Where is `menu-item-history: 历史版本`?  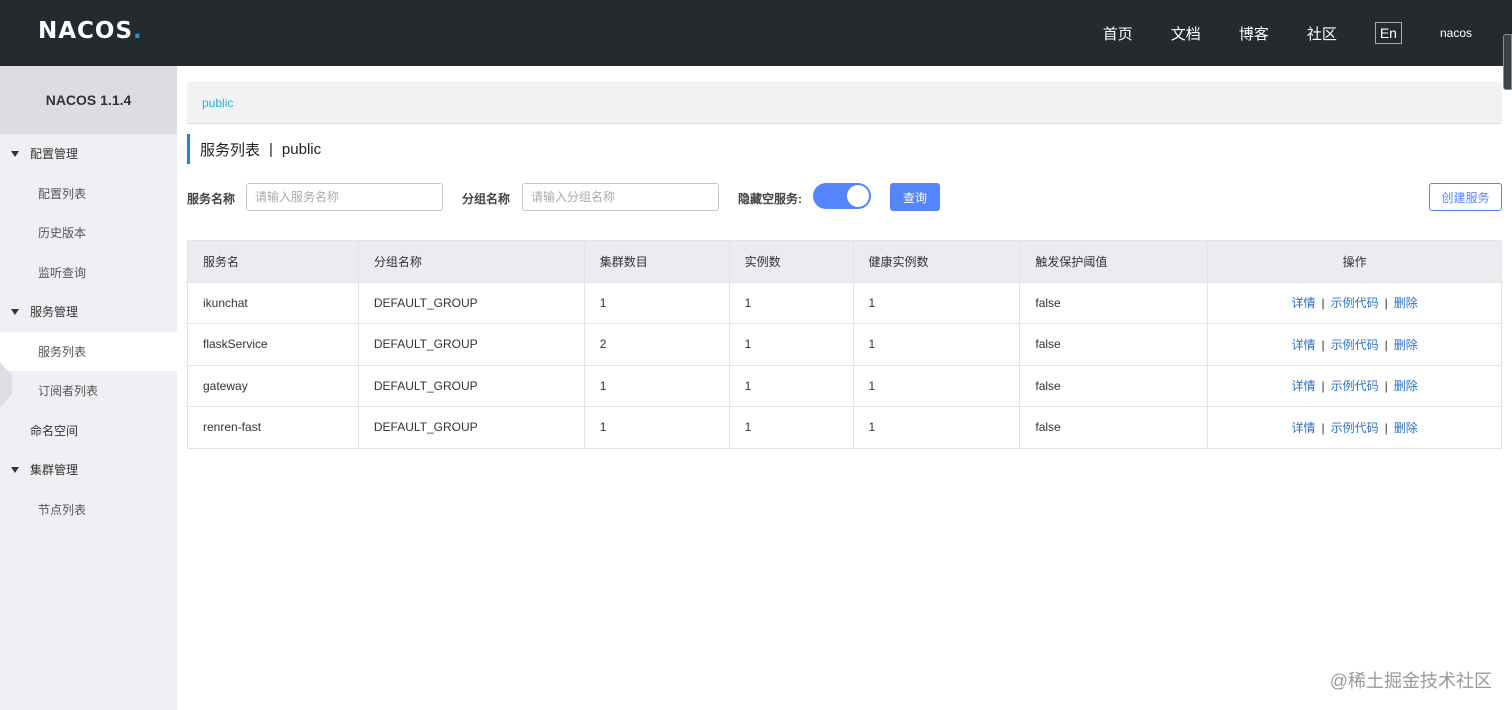 menu-item-history: 历史版本 is located at coordinates (88, 233).